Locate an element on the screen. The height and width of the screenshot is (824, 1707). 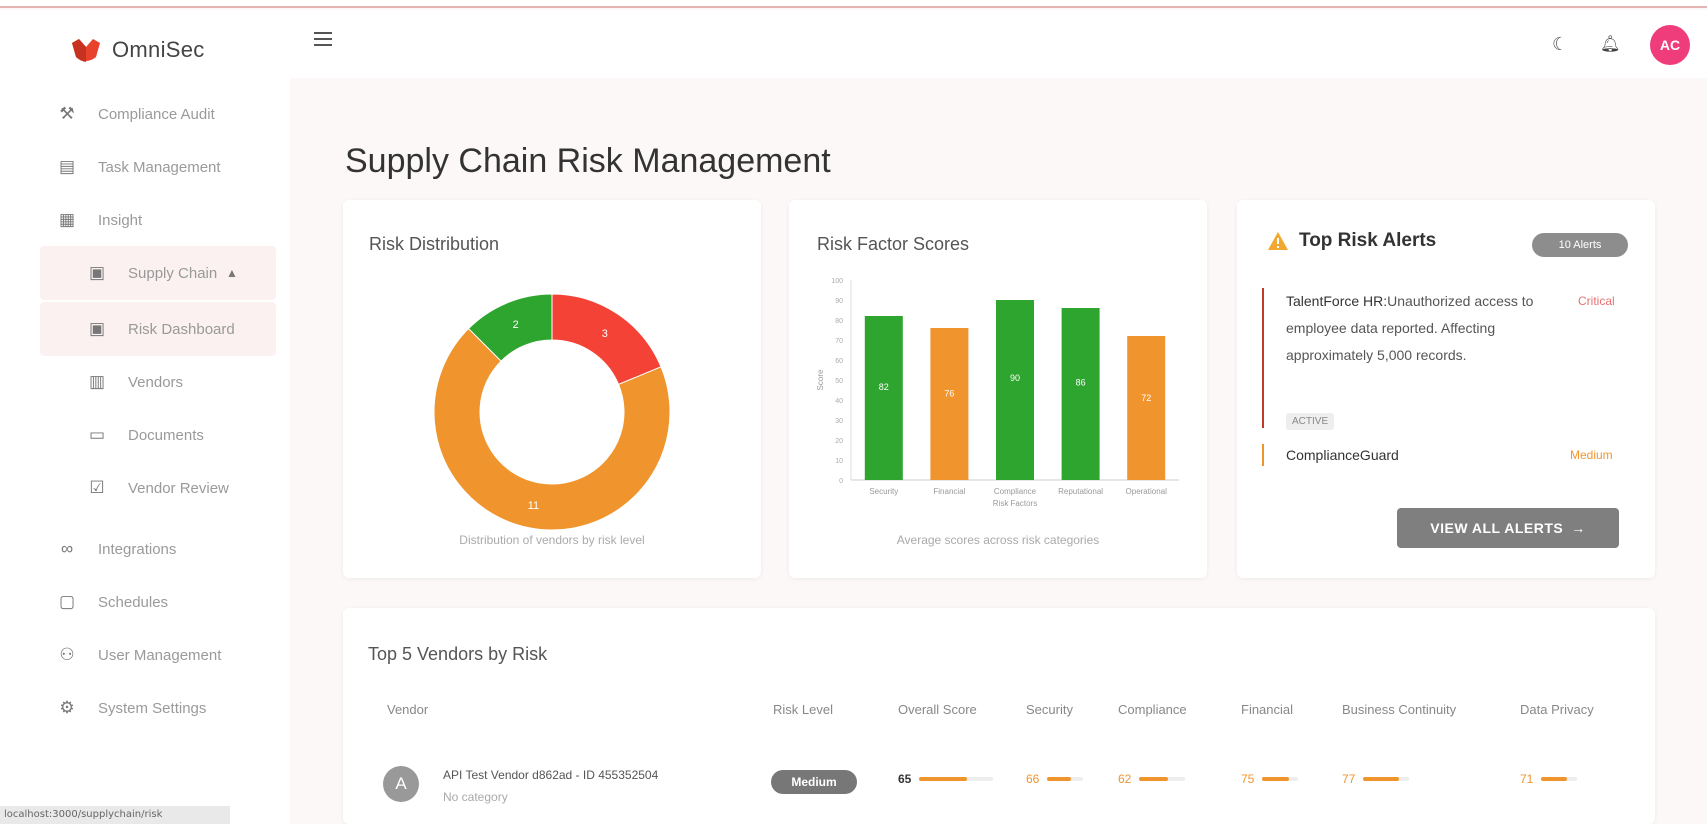
score-value: 71 is located at coordinates (1527, 779).